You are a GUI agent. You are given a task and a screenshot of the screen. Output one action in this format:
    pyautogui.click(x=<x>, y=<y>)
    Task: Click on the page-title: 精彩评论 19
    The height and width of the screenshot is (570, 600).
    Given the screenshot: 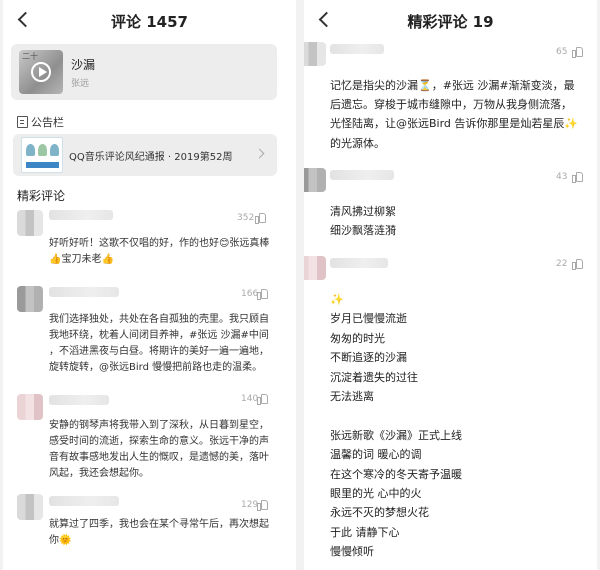 What is the action you would take?
    pyautogui.click(x=450, y=22)
    